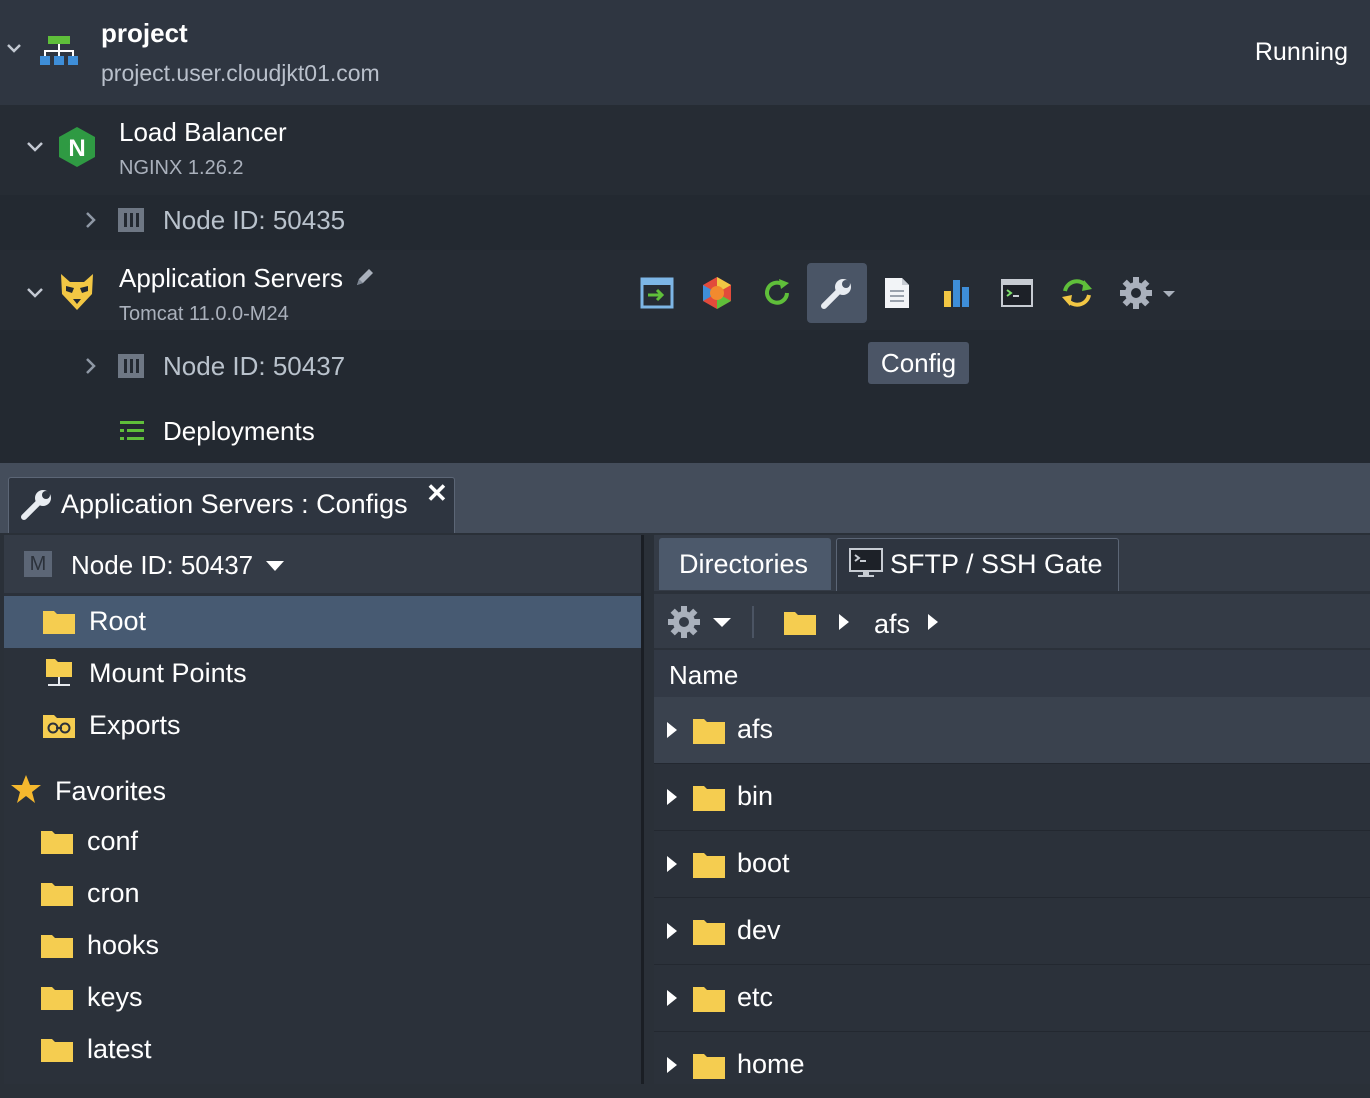  Describe the element at coordinates (322, 726) in the screenshot. I see `tree-item-exports: Exports` at that location.